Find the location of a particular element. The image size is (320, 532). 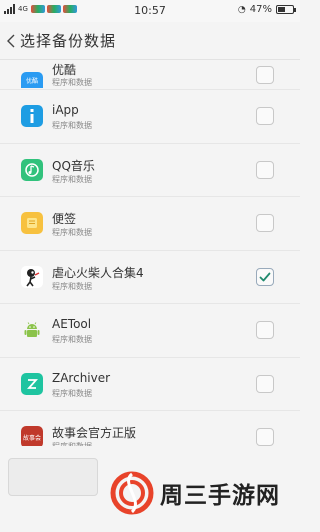

app-name: 虐心火柴人合集4 is located at coordinates (98, 272).